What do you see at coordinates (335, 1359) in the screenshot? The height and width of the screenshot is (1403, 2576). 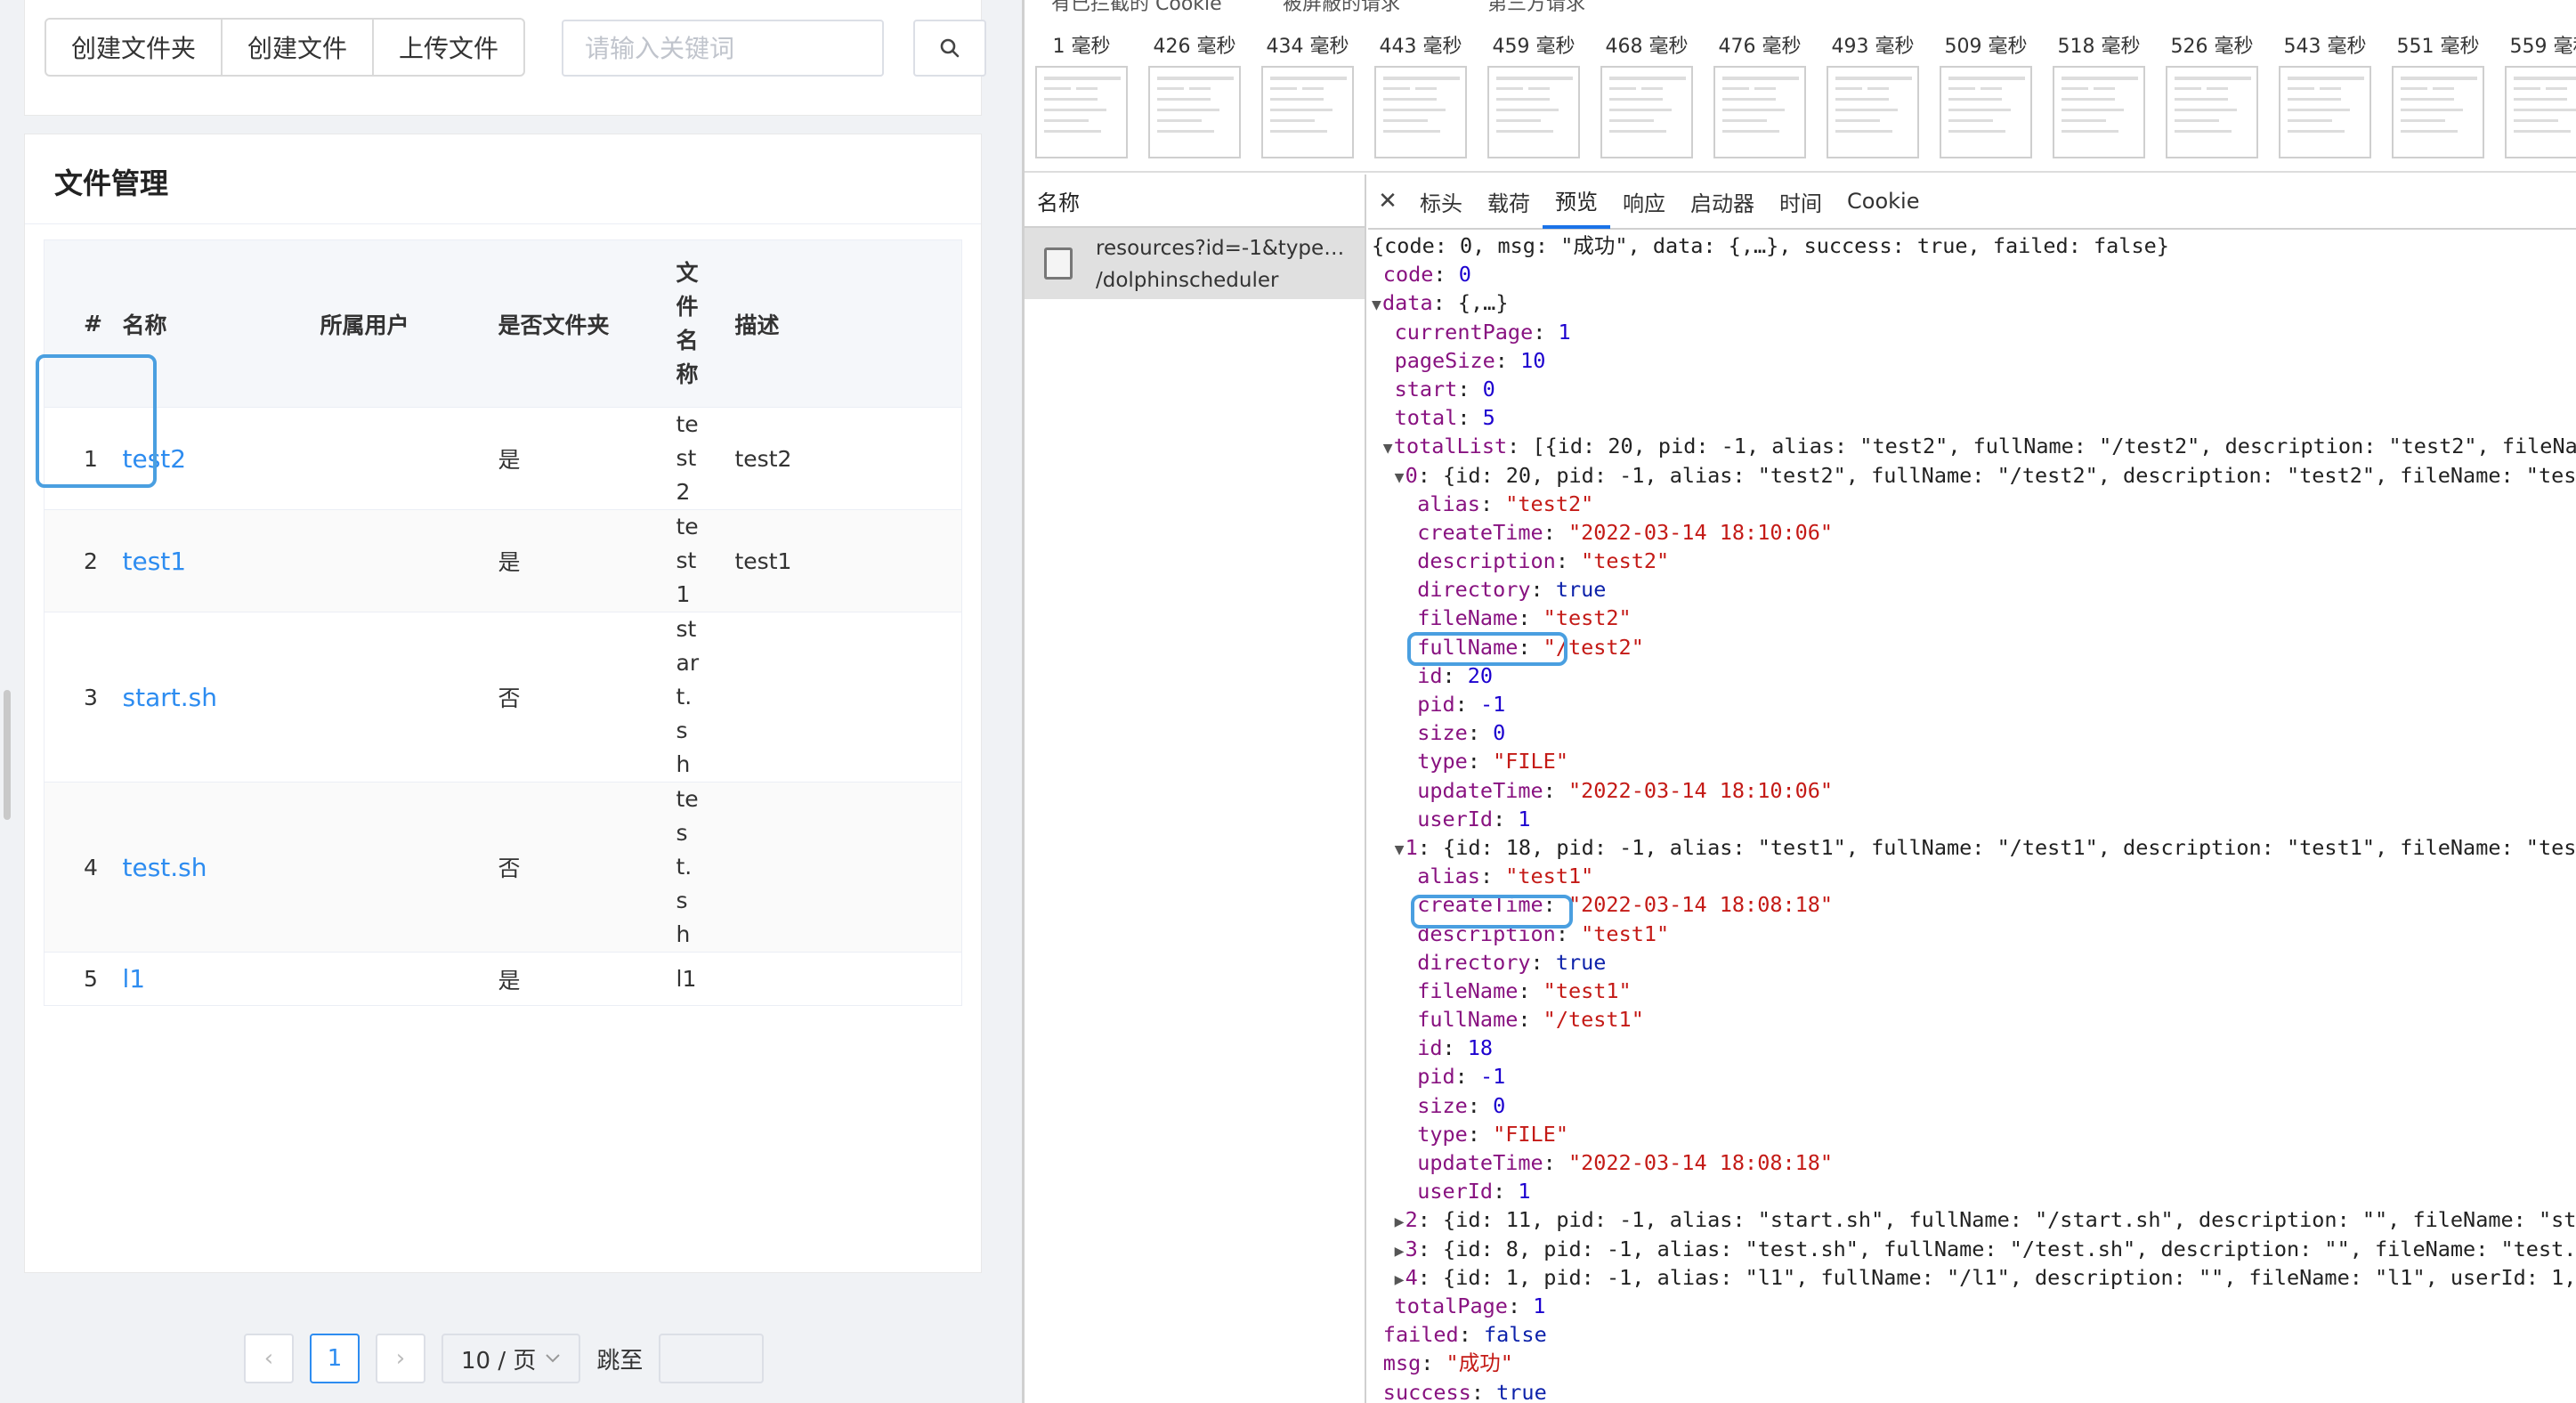 I see `page-number-button: 1` at bounding box center [335, 1359].